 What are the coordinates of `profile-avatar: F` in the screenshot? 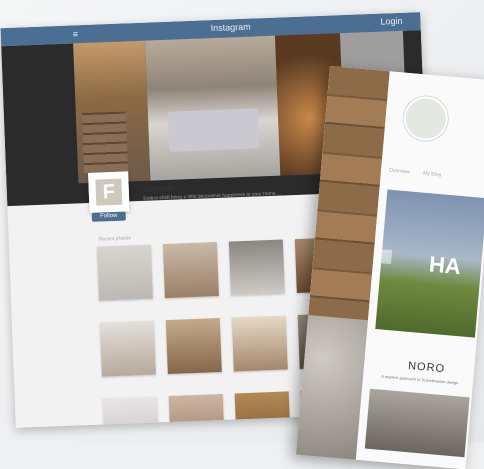 It's located at (109, 192).